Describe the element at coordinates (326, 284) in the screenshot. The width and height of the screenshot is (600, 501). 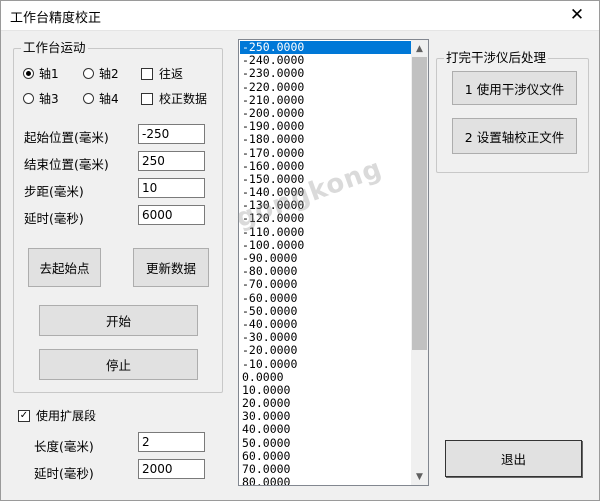
I see `list-item: -70.0000` at that location.